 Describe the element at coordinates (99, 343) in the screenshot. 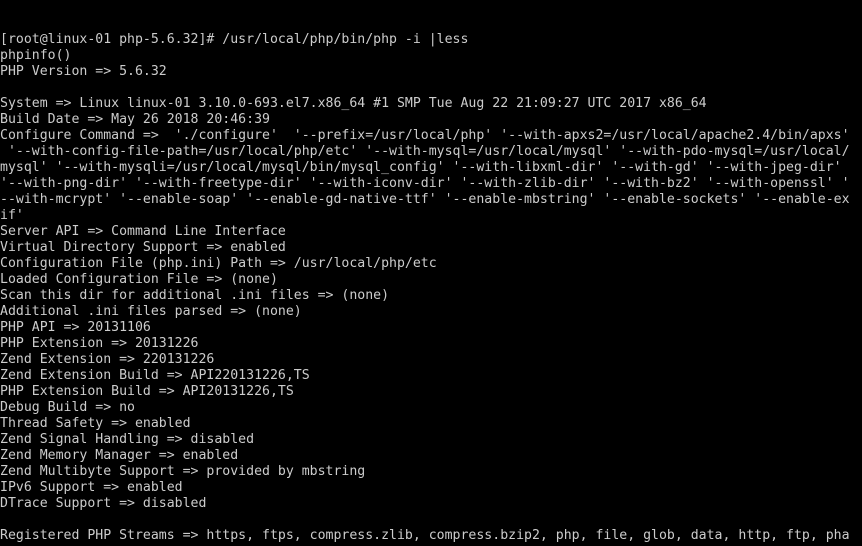

I see `terminal-line: PHP Extension => 20131226` at that location.